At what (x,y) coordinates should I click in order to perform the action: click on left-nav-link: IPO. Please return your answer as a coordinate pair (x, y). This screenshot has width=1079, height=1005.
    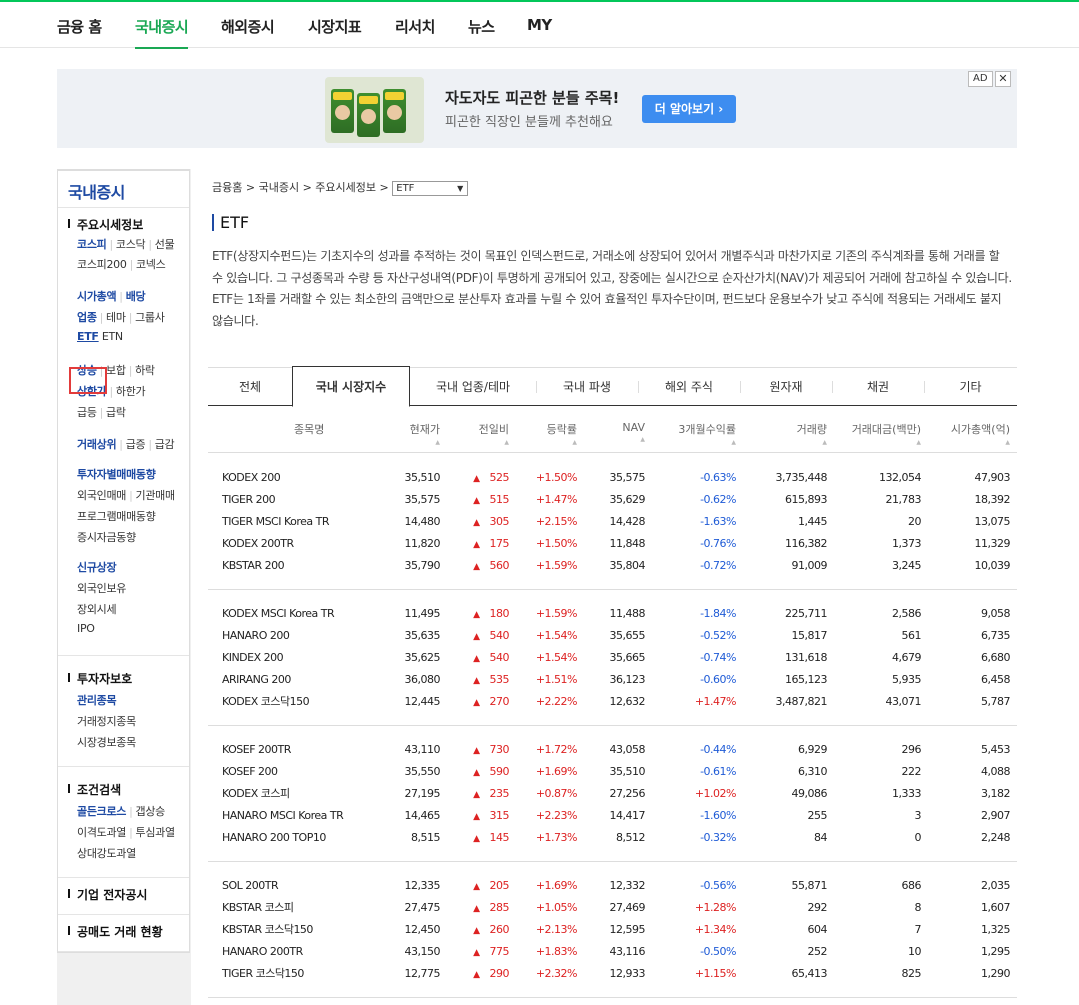
    Looking at the image, I should click on (86, 628).